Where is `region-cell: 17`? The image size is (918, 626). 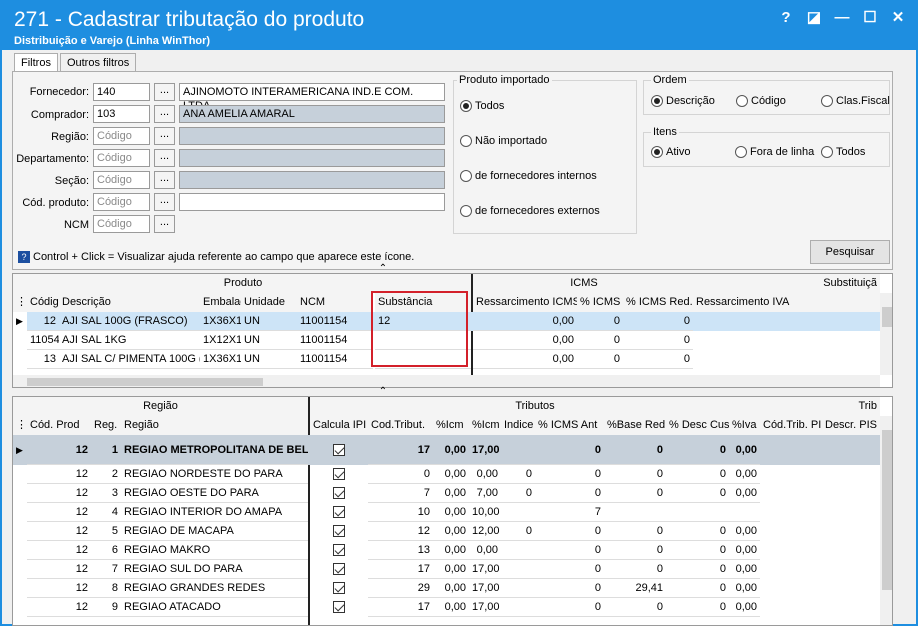
region-cell: 17 is located at coordinates (400, 569).